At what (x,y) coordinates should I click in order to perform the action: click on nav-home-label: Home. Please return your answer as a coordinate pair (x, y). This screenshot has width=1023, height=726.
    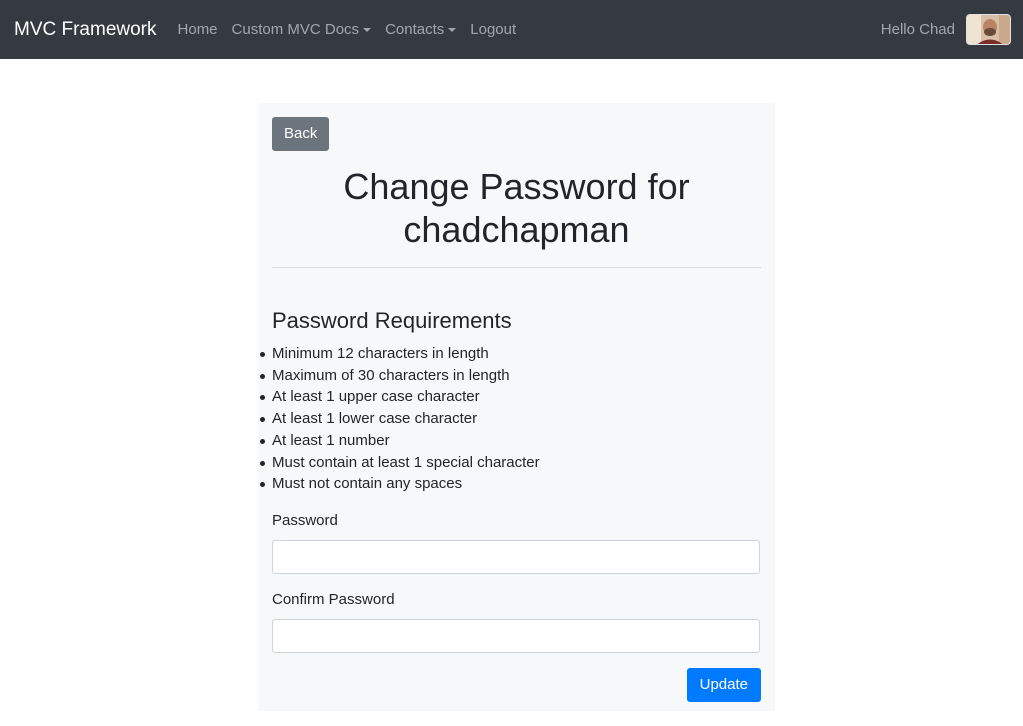
    Looking at the image, I should click on (197, 29).